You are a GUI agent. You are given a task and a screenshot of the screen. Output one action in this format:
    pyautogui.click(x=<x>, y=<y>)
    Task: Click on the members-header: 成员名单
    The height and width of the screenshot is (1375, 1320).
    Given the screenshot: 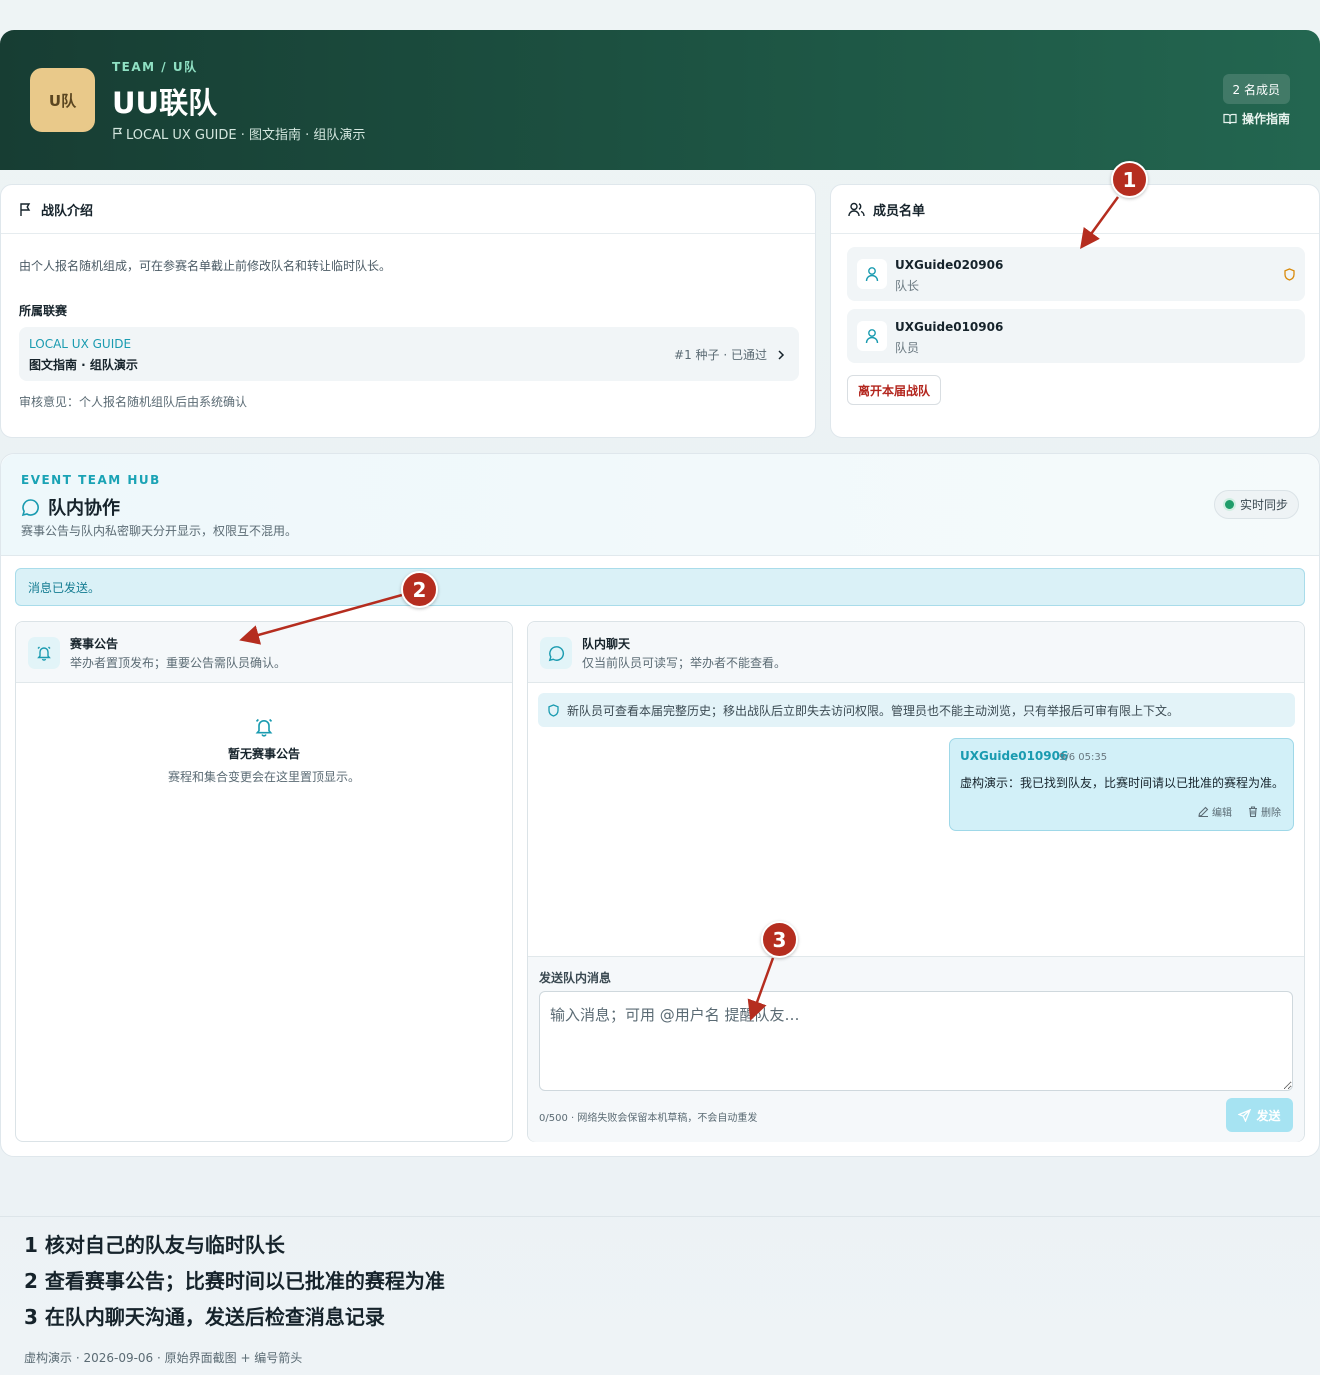 What is the action you would take?
    pyautogui.click(x=1075, y=209)
    